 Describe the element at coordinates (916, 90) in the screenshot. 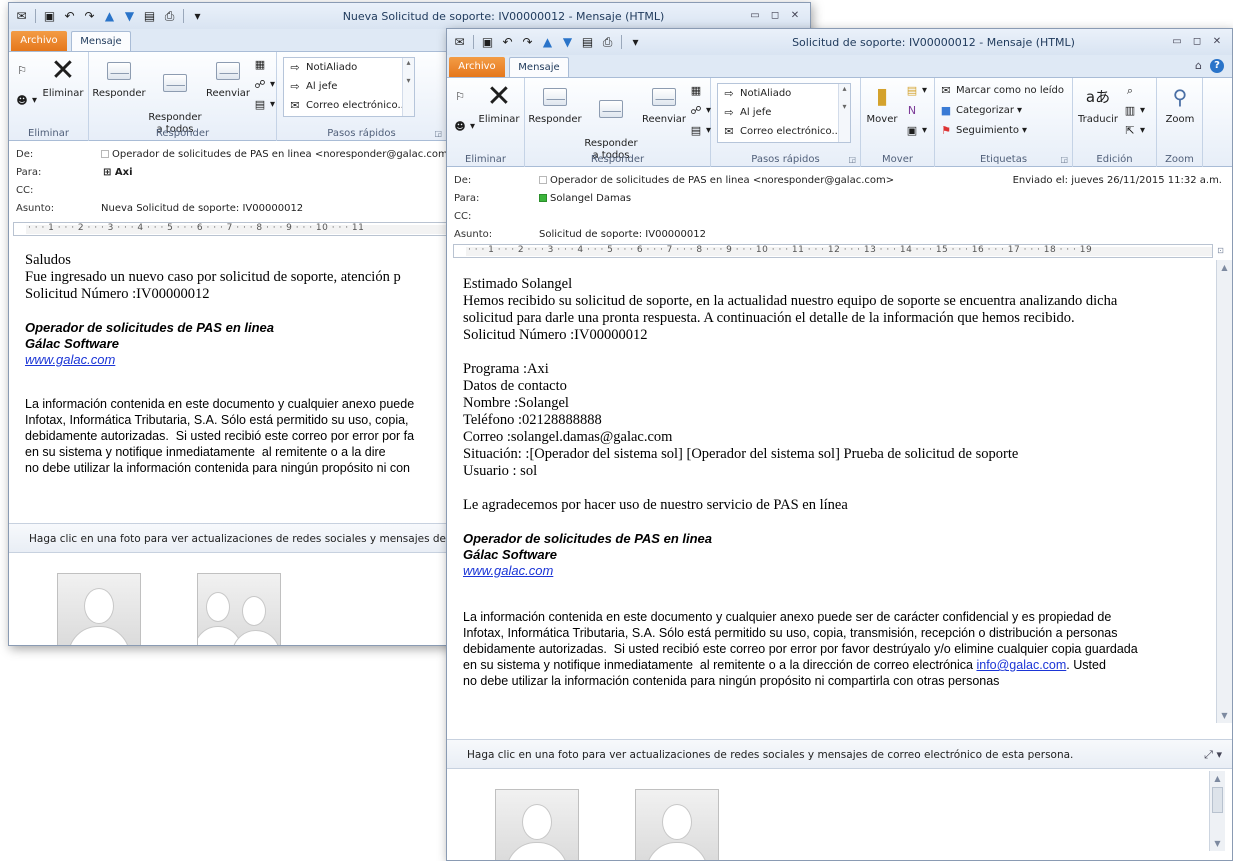

I see `rules-icon: ▤ ▾` at that location.